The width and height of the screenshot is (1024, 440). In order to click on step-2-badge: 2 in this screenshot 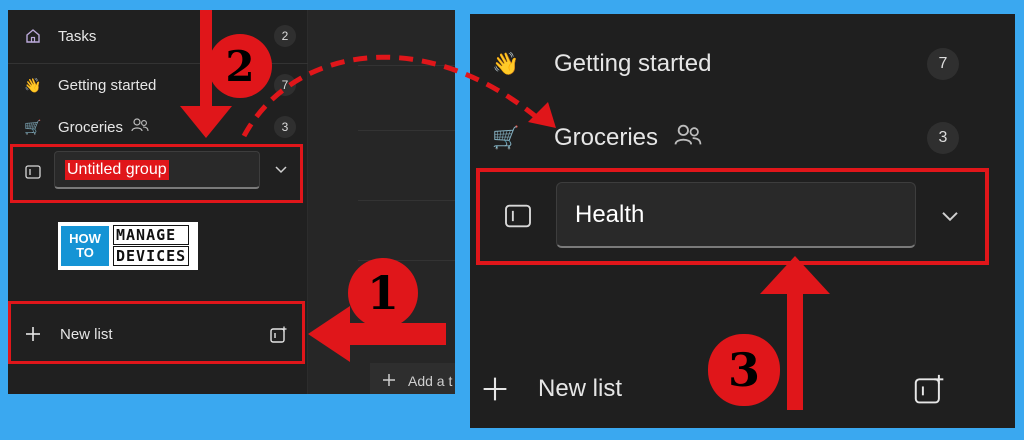, I will do `click(240, 66)`.